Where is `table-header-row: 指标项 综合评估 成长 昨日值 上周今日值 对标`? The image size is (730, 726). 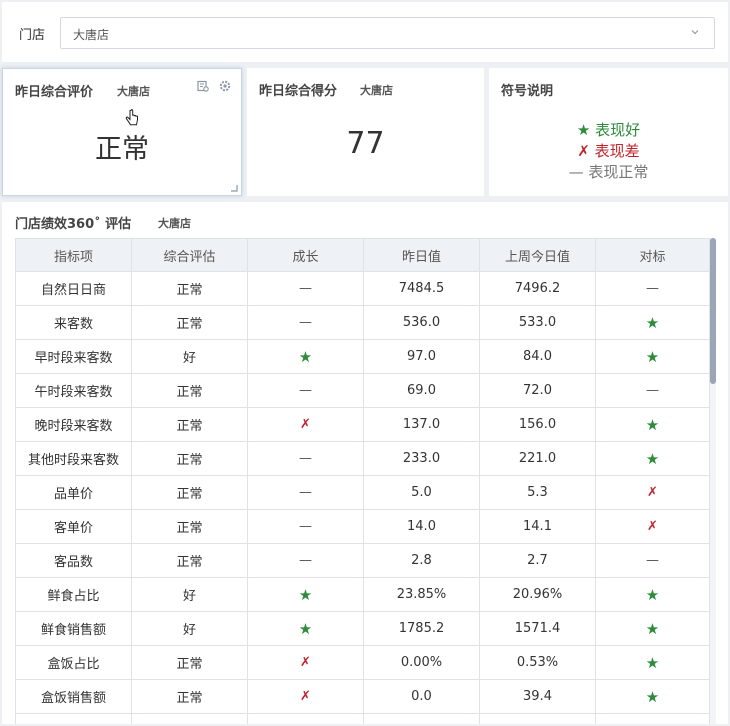 table-header-row: 指标项 综合评估 成长 昨日值 上周今日值 对标 is located at coordinates (362, 255).